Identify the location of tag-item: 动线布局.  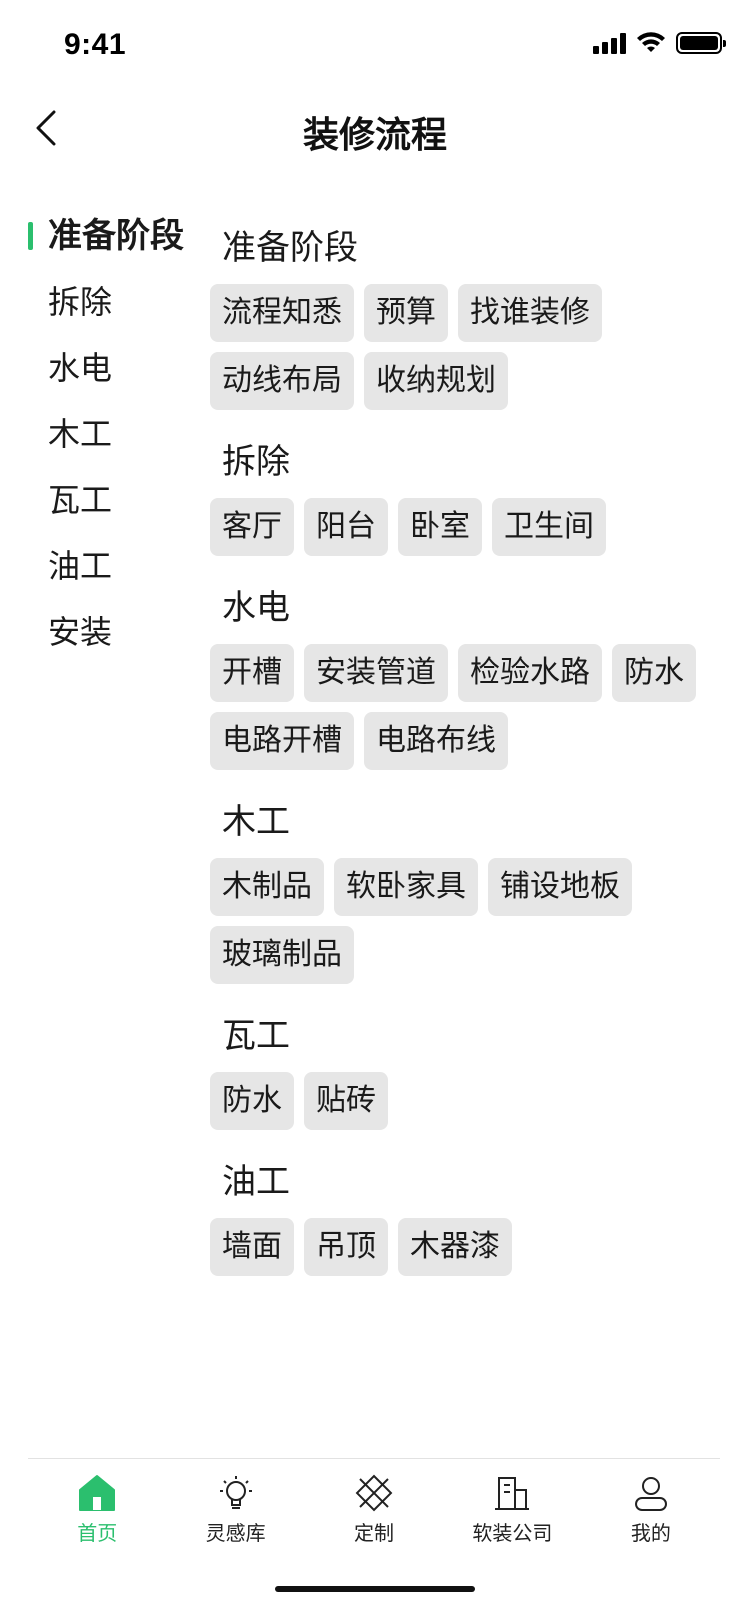
(282, 381).